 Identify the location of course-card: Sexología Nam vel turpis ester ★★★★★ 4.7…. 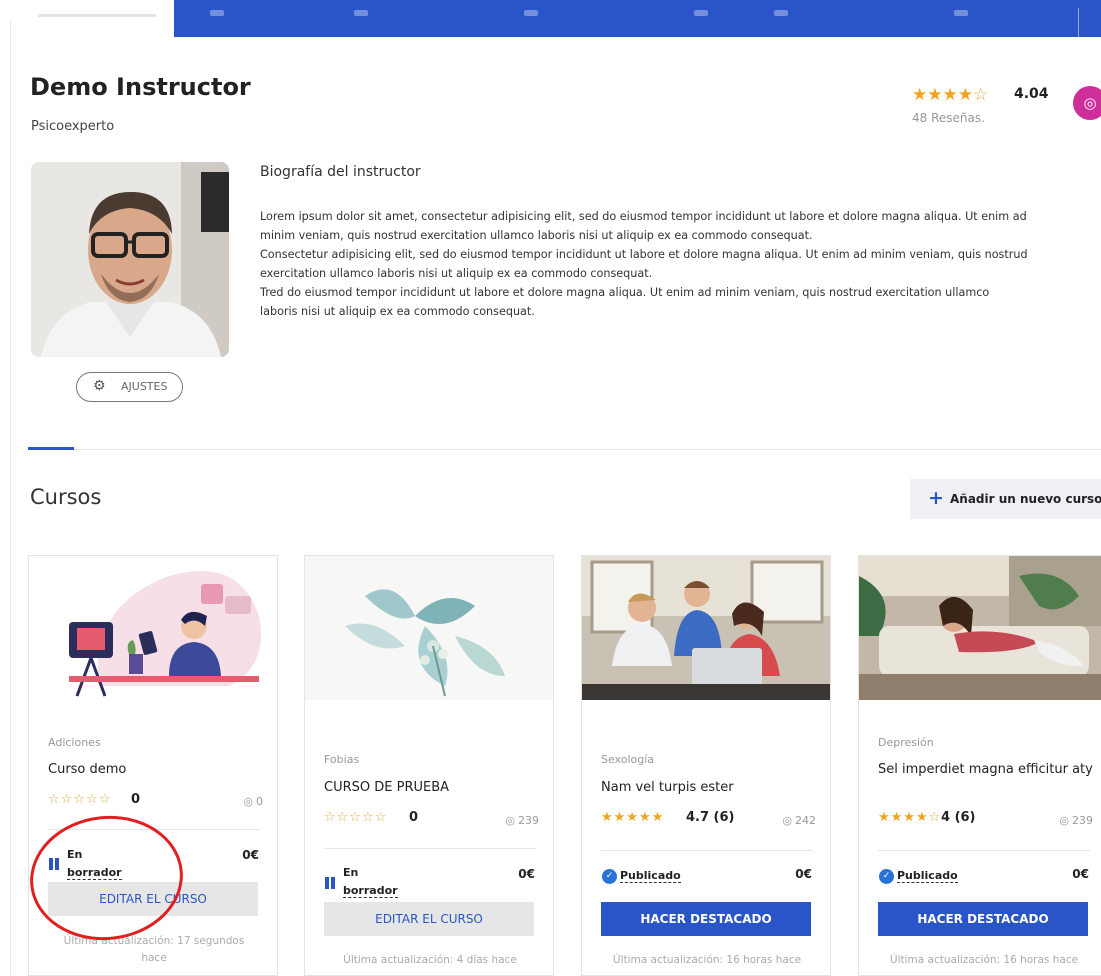
(706, 765).